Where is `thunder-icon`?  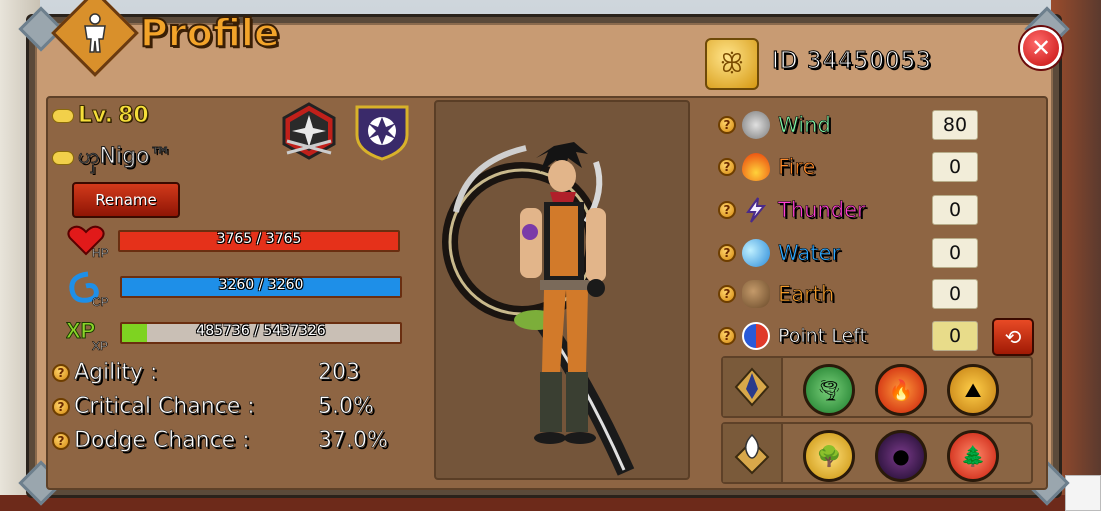 thunder-icon is located at coordinates (756, 210).